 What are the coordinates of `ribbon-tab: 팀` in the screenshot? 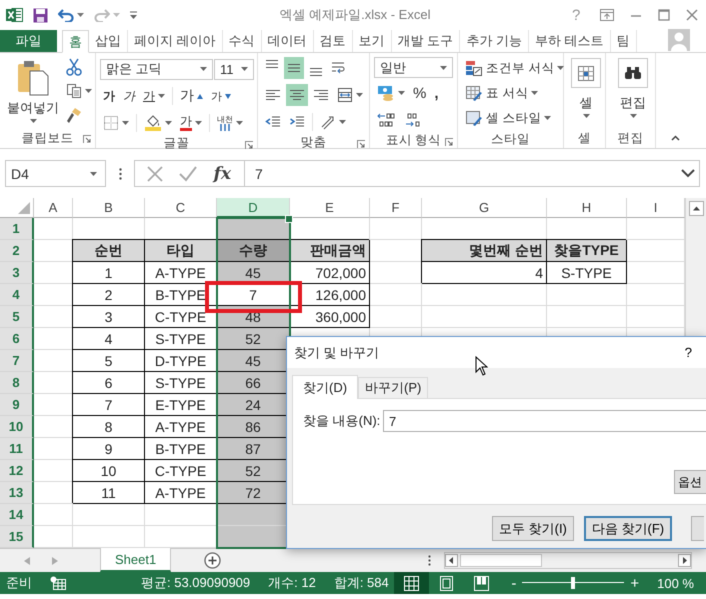 It's located at (623, 41).